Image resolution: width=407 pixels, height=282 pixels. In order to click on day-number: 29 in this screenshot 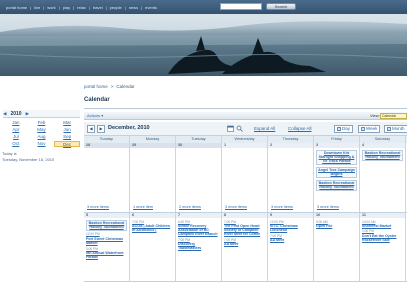, I will do `click(152, 145)`.